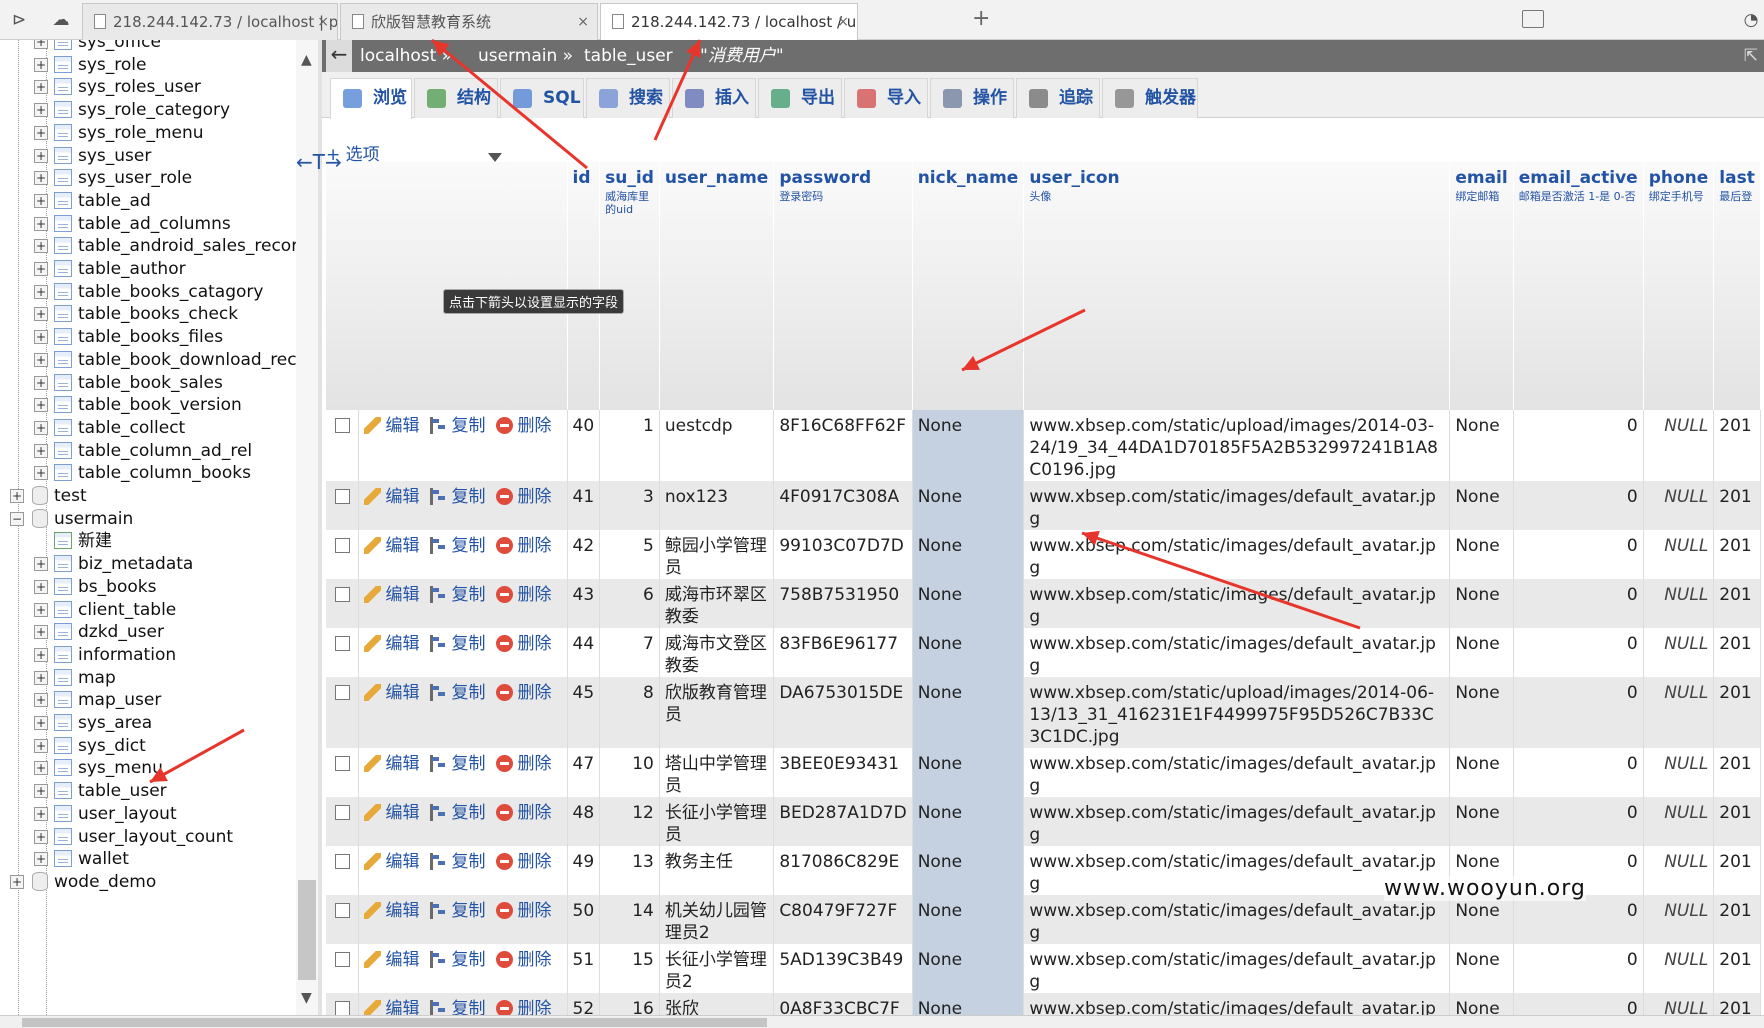 The image size is (1764, 1028). I want to click on tab-insert: 插入, so click(714, 98).